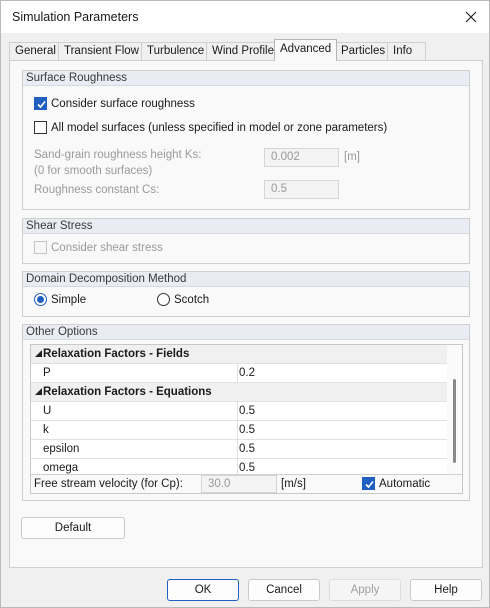  I want to click on tab-transient-flow: Transient Flow, so click(101, 51).